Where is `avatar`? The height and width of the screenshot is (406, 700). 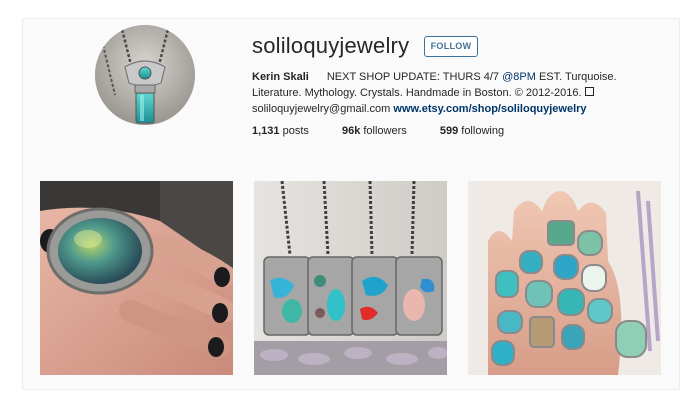
avatar is located at coordinates (145, 75).